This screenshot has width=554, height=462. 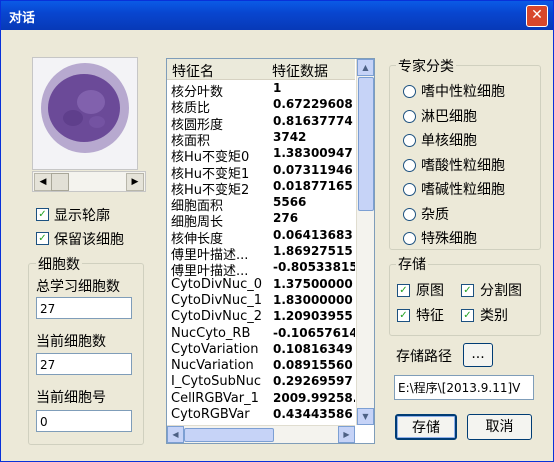 I want to click on column-header-value: 特征数据, so click(x=300, y=71).